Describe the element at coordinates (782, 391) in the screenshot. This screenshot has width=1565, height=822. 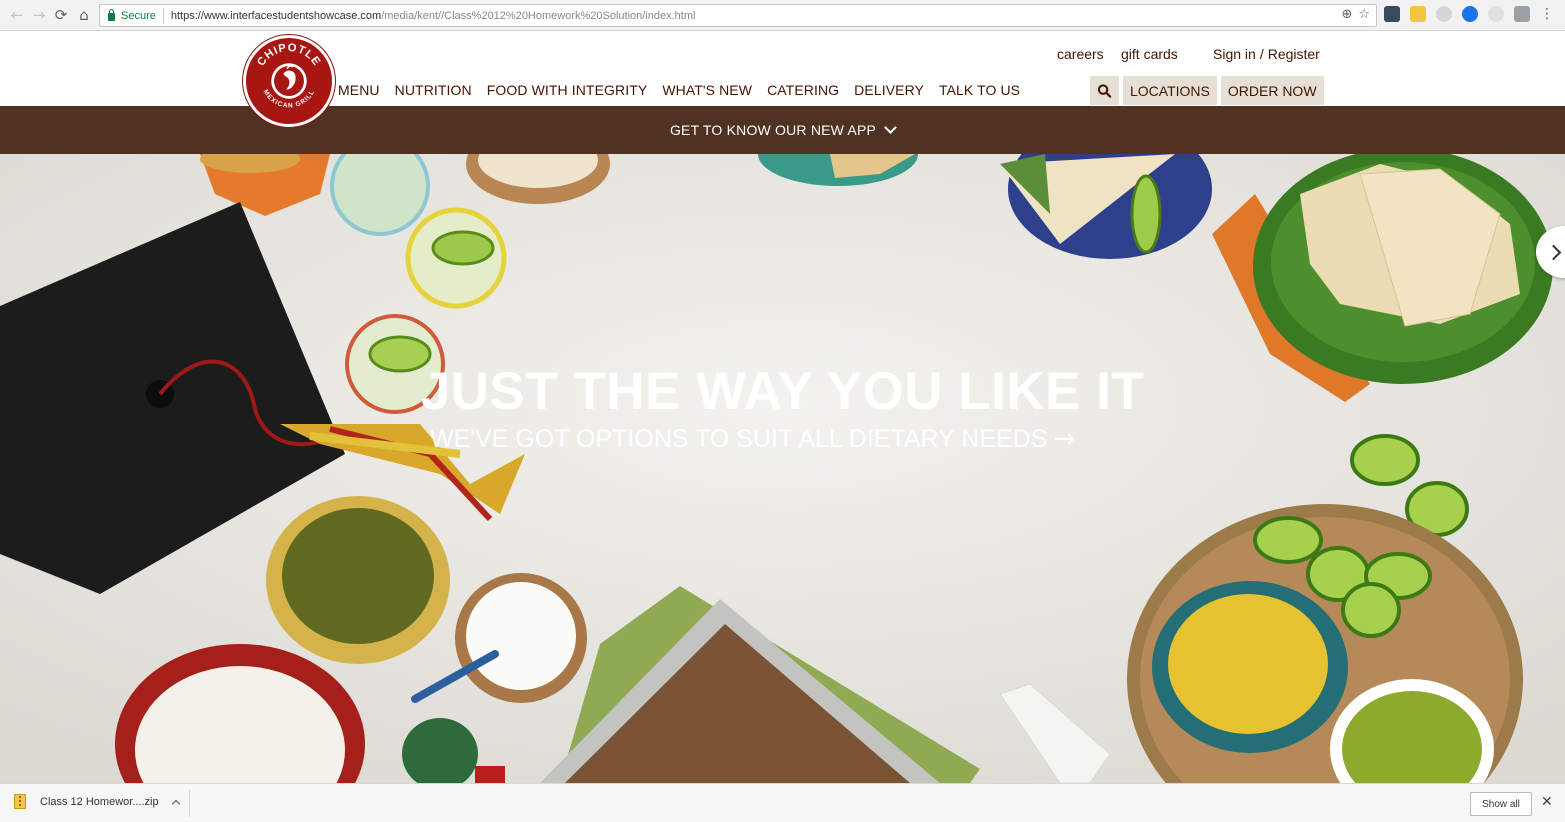
I see `hero-title: JUST THE WAY YOU LIKE IT` at that location.